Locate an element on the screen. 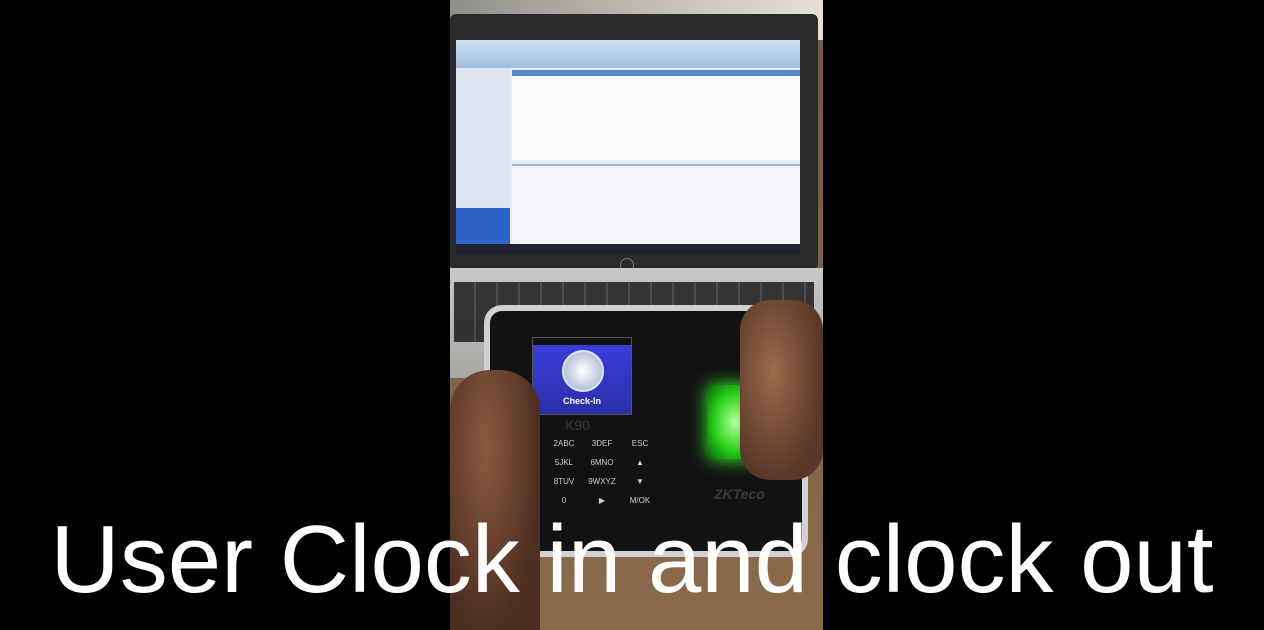 The height and width of the screenshot is (630, 1264). device-model: K90 is located at coordinates (577, 425).